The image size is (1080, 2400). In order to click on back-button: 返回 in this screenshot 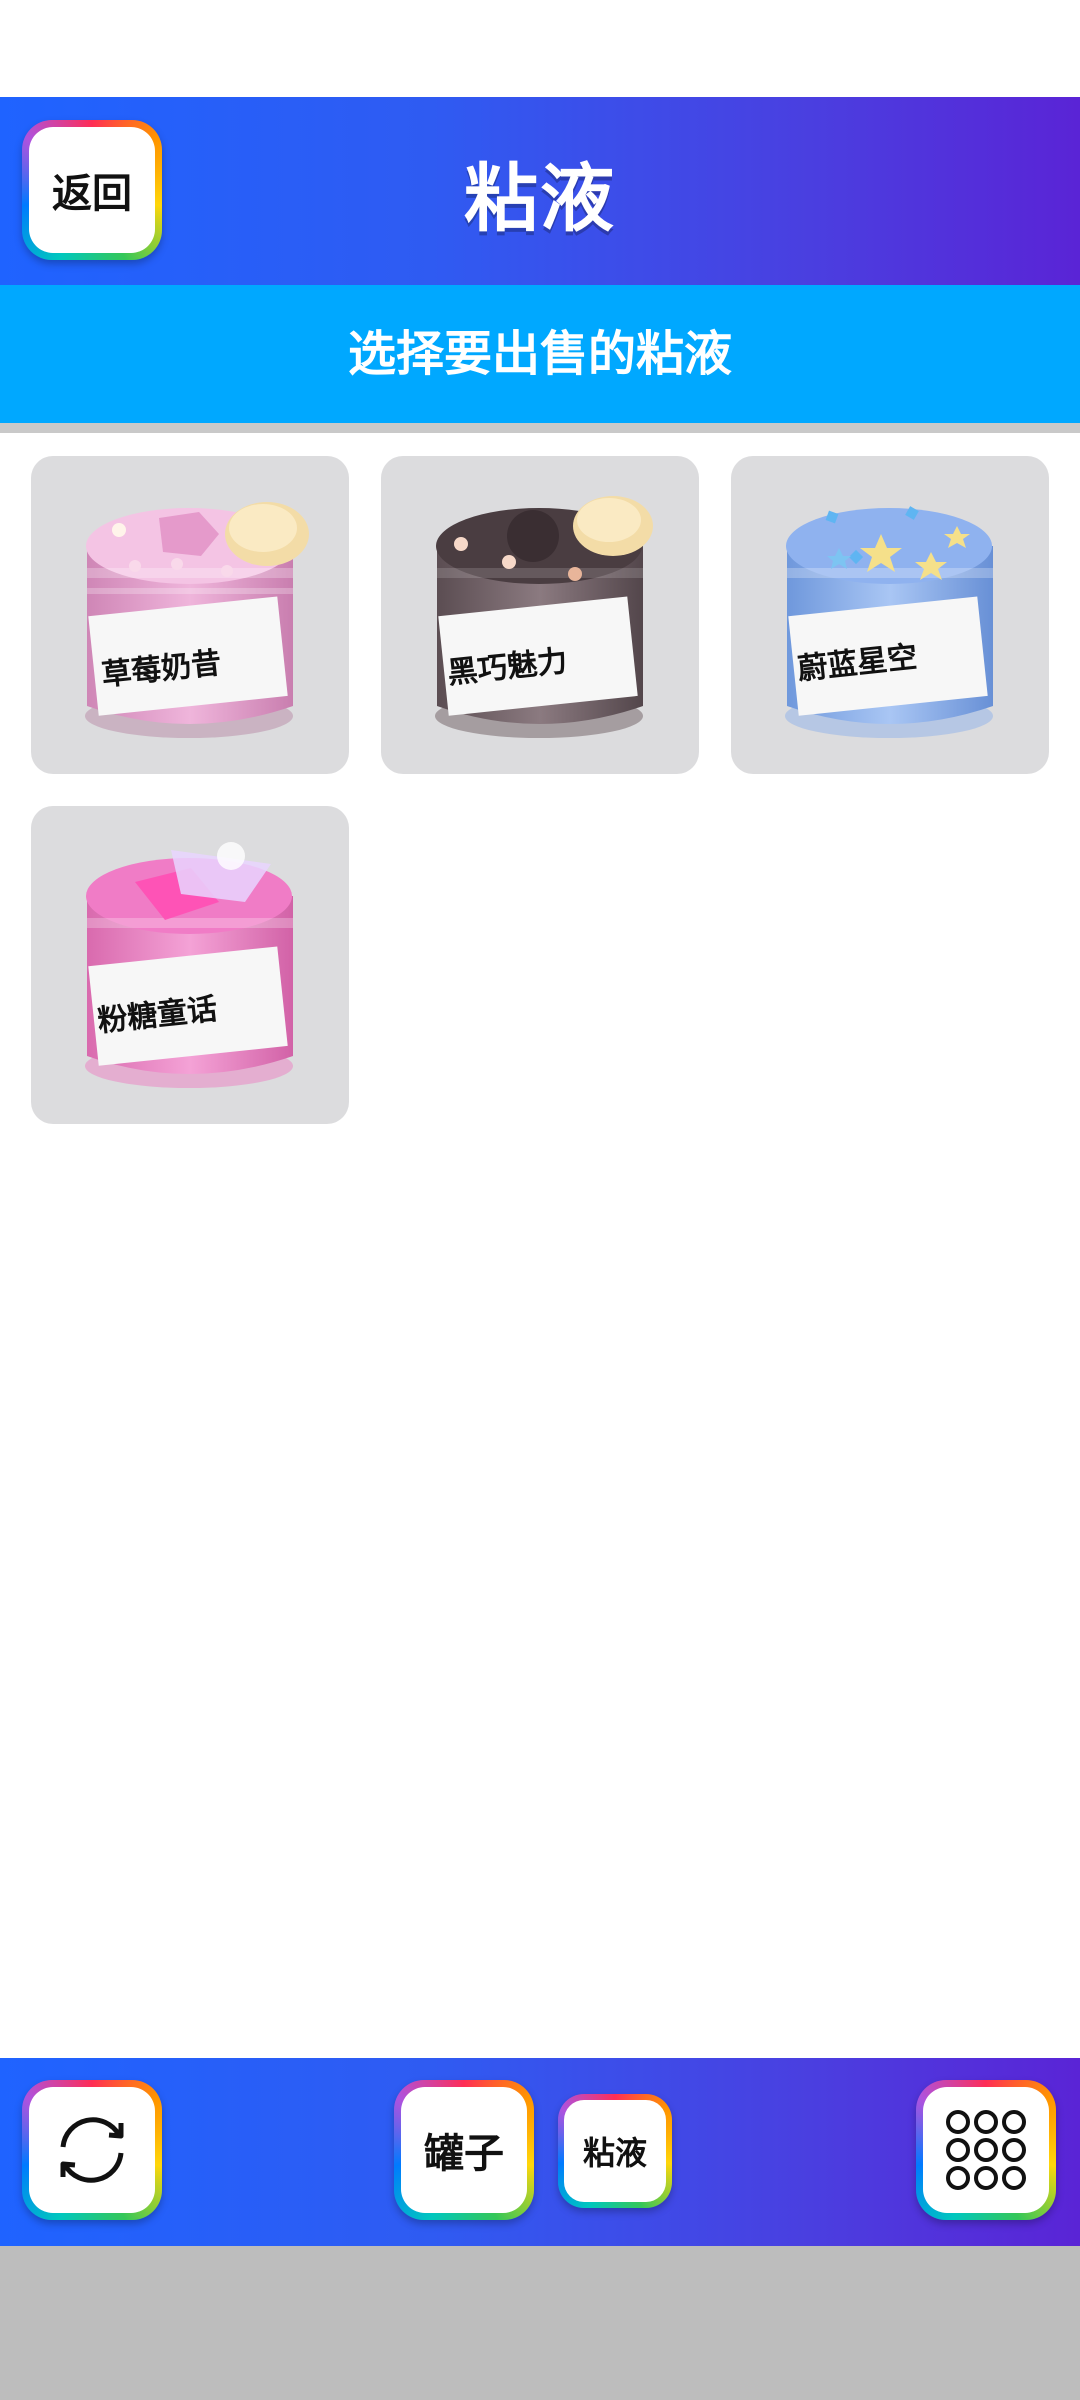, I will do `click(92, 190)`.